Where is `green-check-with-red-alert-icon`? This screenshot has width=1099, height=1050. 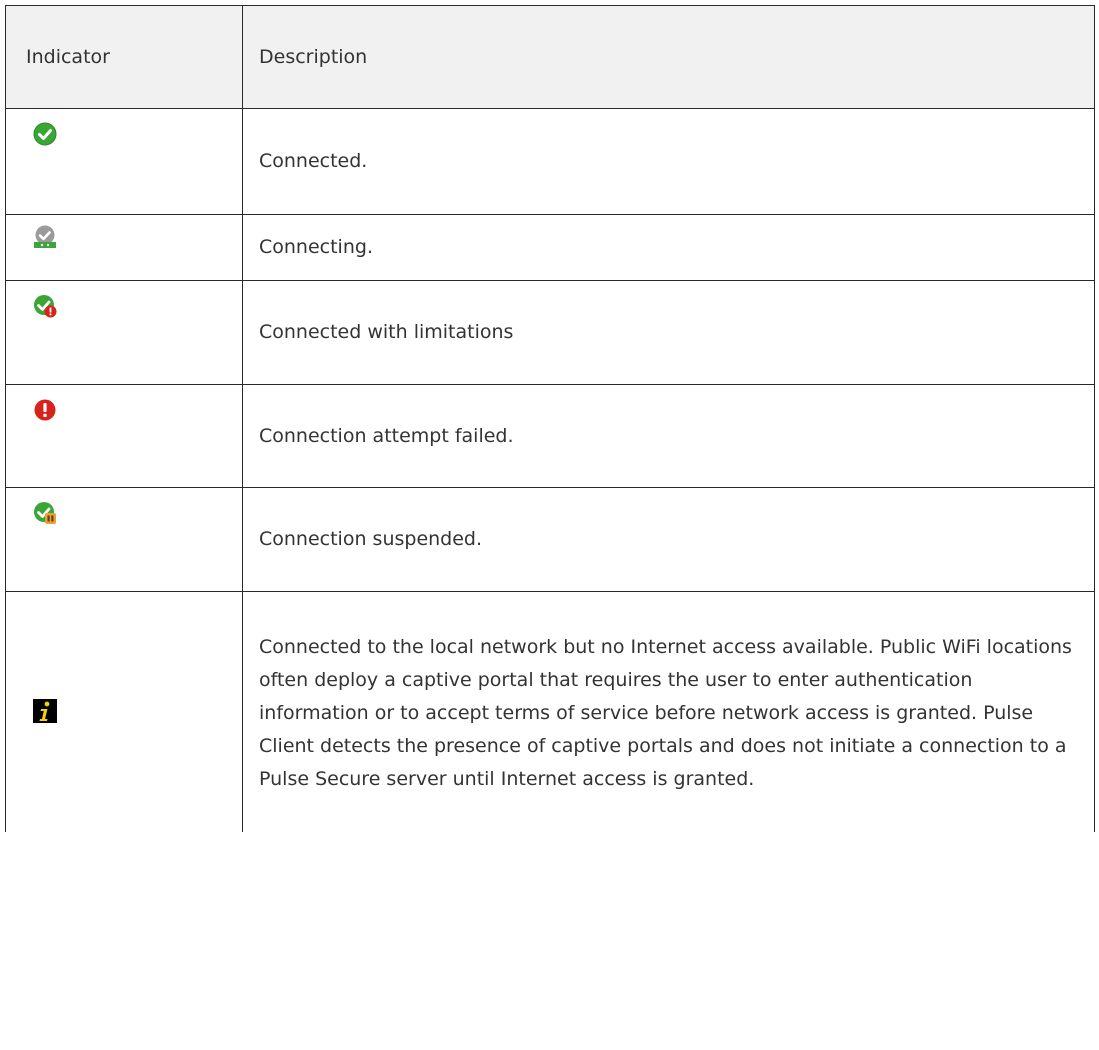 green-check-with-red-alert-icon is located at coordinates (45, 306).